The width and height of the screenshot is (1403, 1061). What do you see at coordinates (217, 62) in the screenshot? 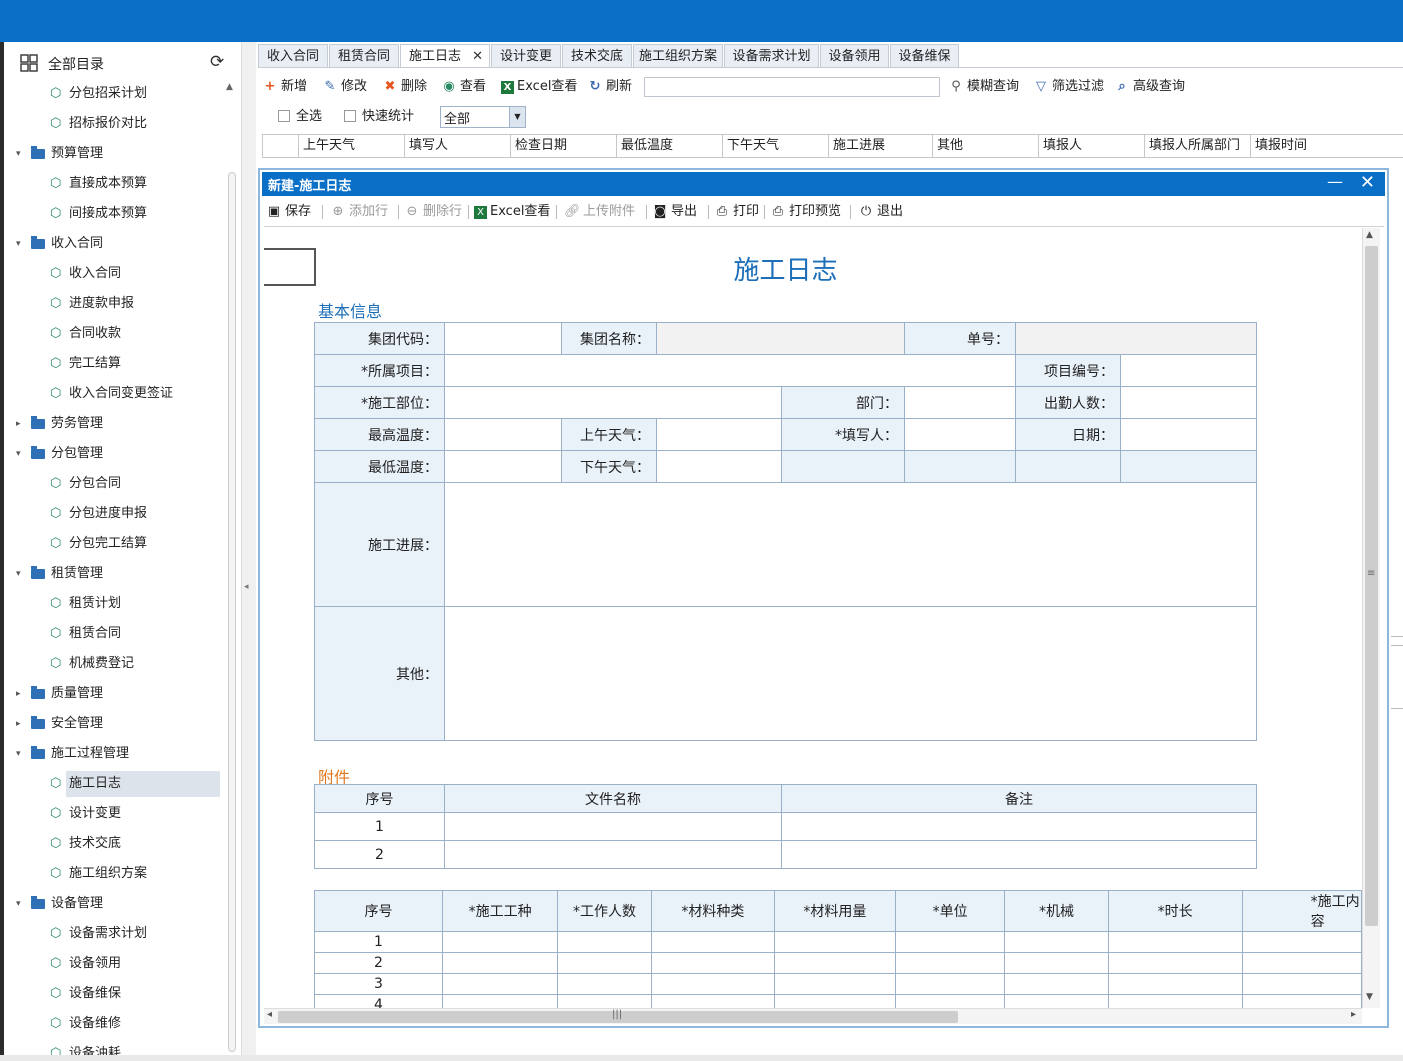
I see `refresh-icon: ⟳` at bounding box center [217, 62].